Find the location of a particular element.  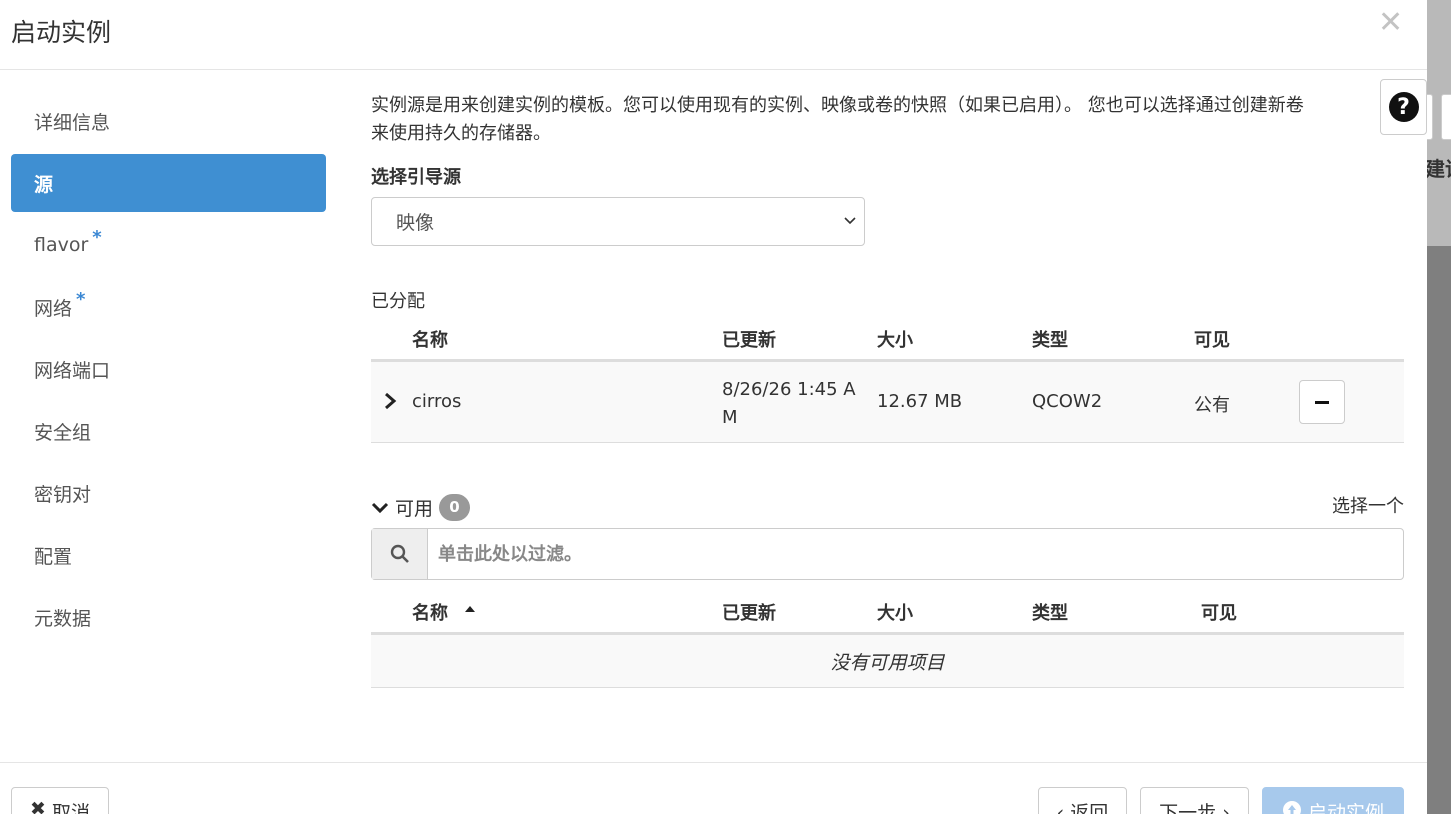

available-label: 可用 is located at coordinates (414, 509).